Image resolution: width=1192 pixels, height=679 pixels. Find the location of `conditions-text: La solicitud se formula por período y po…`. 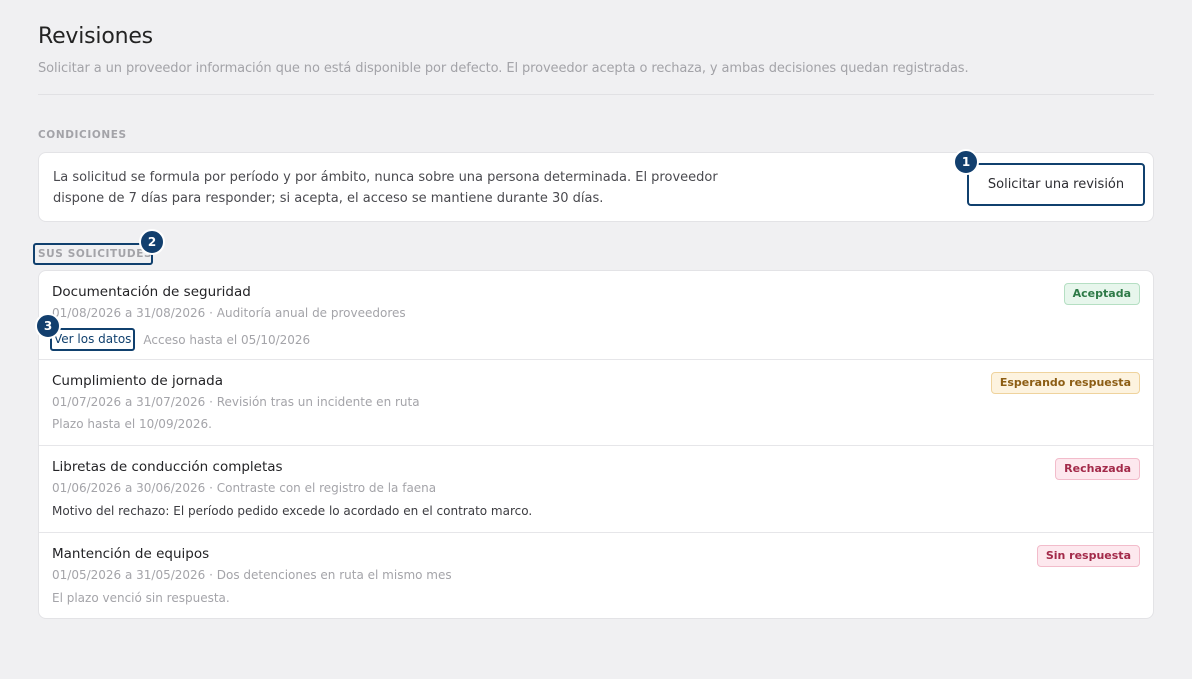

conditions-text: La solicitud se formula por período y po… is located at coordinates (403, 188).